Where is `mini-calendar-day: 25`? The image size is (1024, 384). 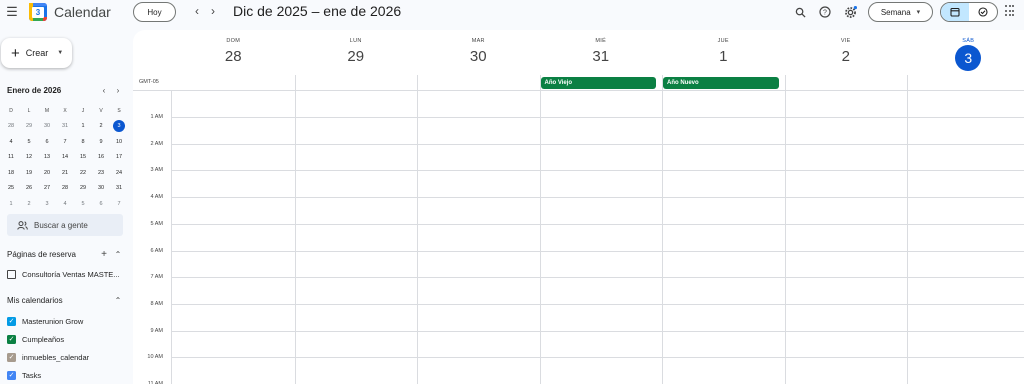
mini-calendar-day: 25 is located at coordinates (11, 189).